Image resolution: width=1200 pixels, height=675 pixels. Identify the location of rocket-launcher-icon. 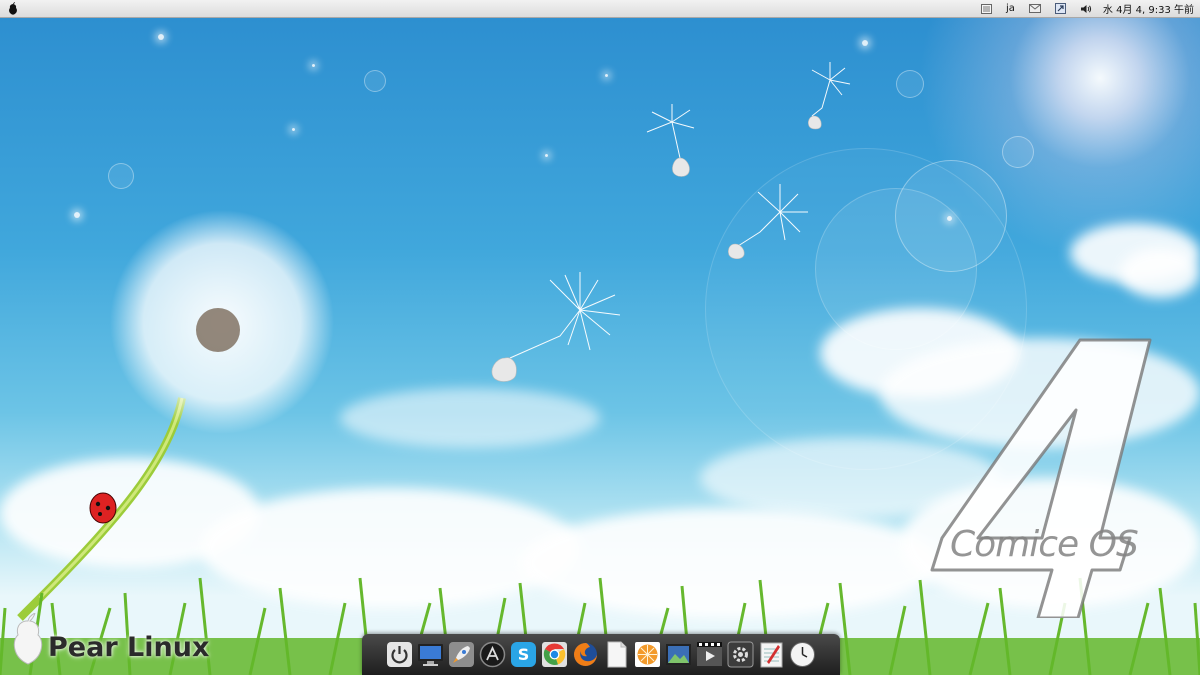
(461, 654).